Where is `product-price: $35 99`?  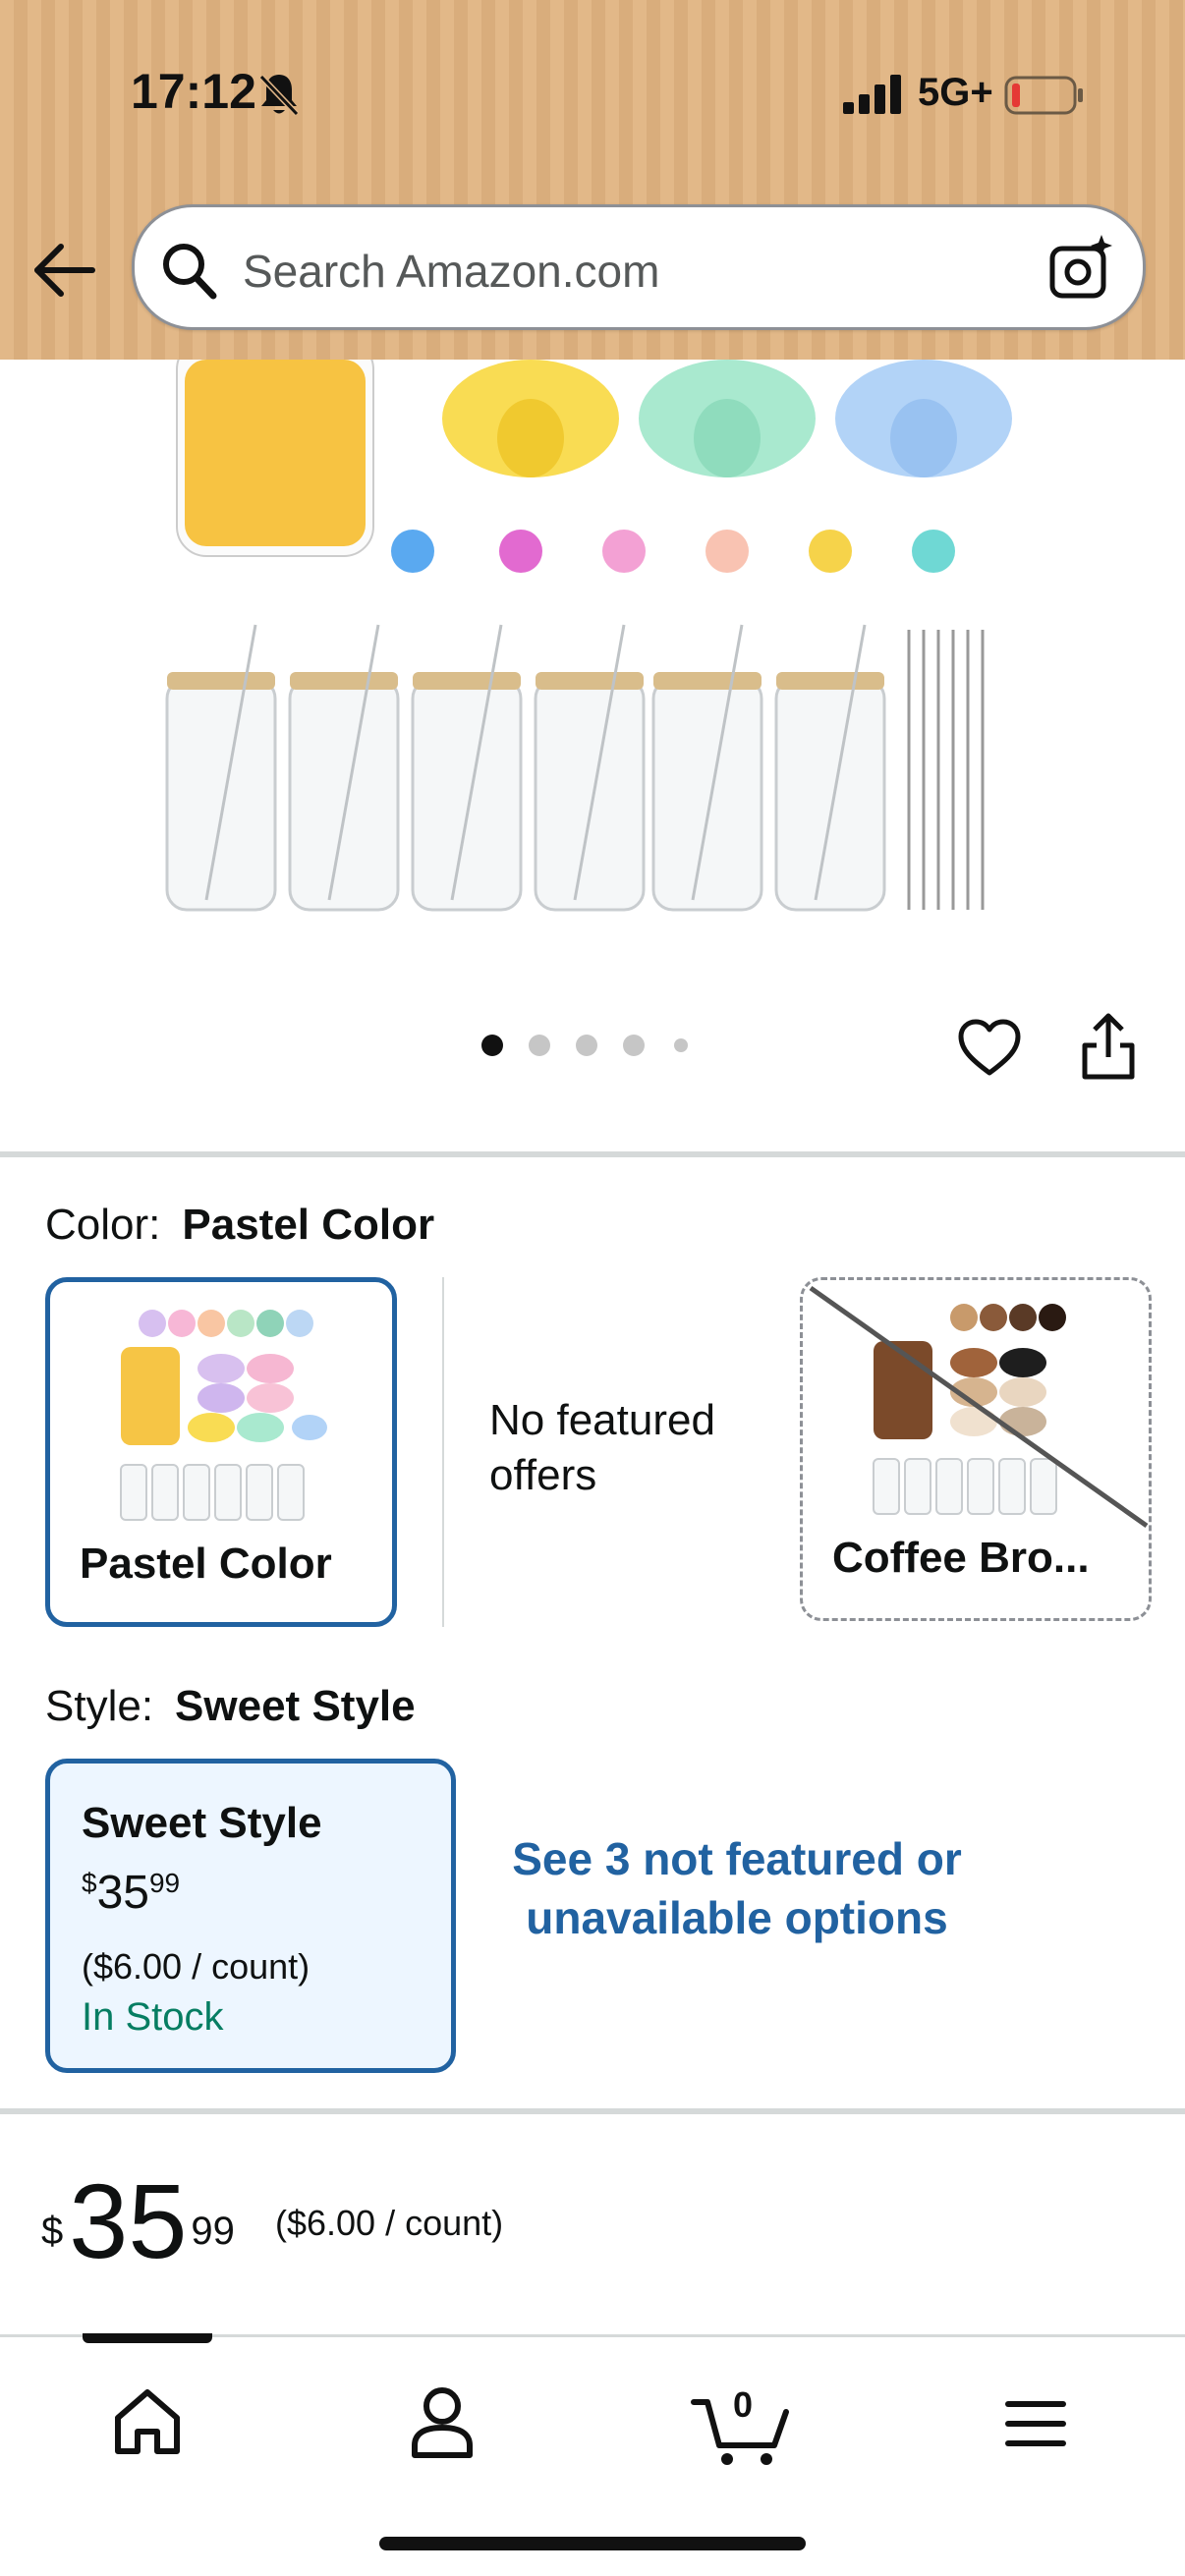
product-price: $35 99 is located at coordinates (138, 2221).